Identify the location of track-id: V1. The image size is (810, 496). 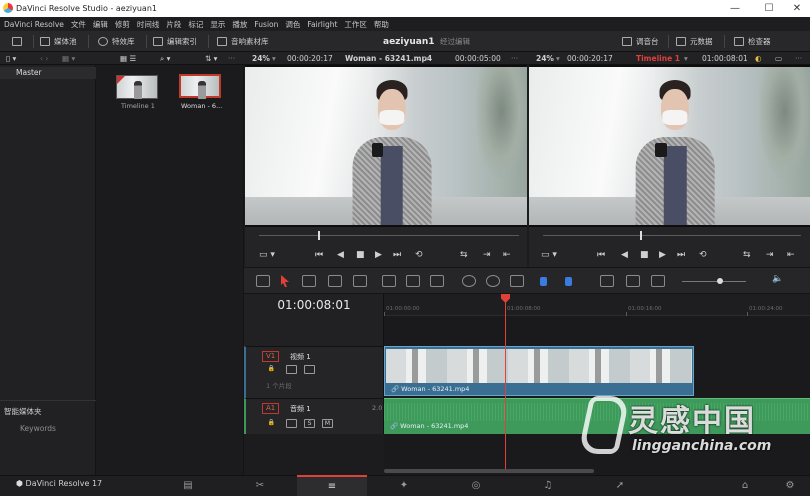
(271, 356).